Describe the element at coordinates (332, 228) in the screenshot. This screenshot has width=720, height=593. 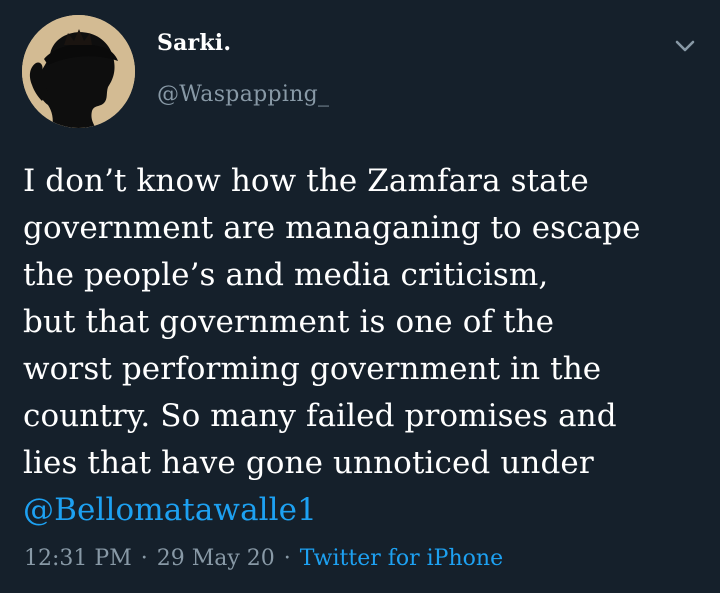
I see `tweet-text-line: government are managaning to escape` at that location.